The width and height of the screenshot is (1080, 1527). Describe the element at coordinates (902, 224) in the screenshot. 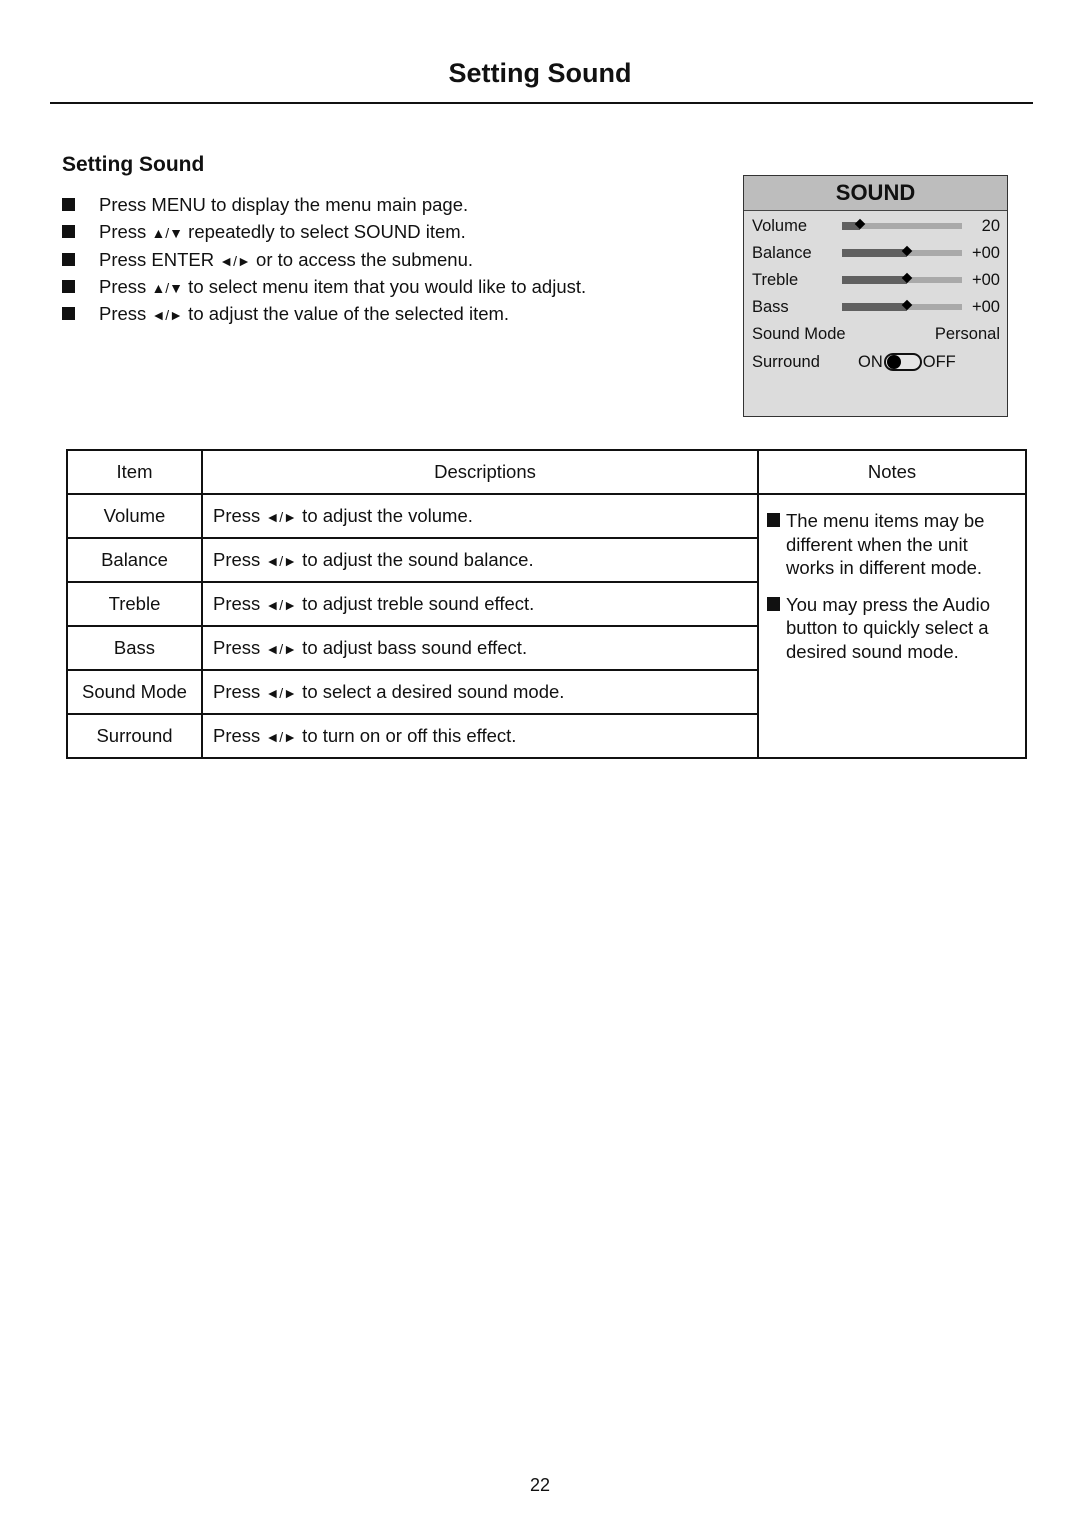

I see `volume-slider` at that location.